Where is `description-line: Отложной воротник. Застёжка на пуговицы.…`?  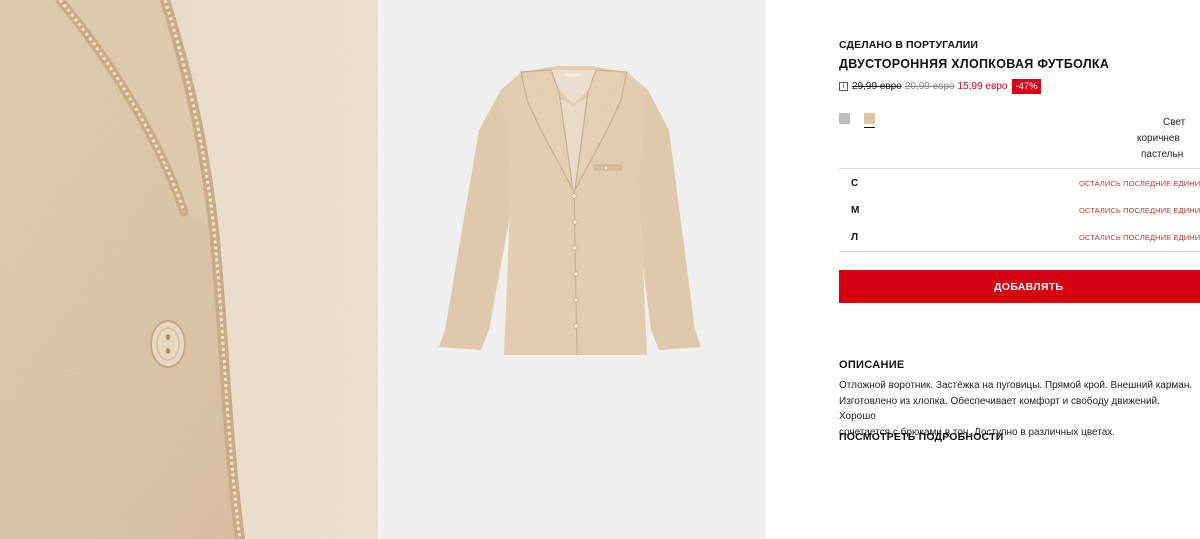 description-line: Отложной воротник. Застёжка на пуговицы.… is located at coordinates (1016, 385).